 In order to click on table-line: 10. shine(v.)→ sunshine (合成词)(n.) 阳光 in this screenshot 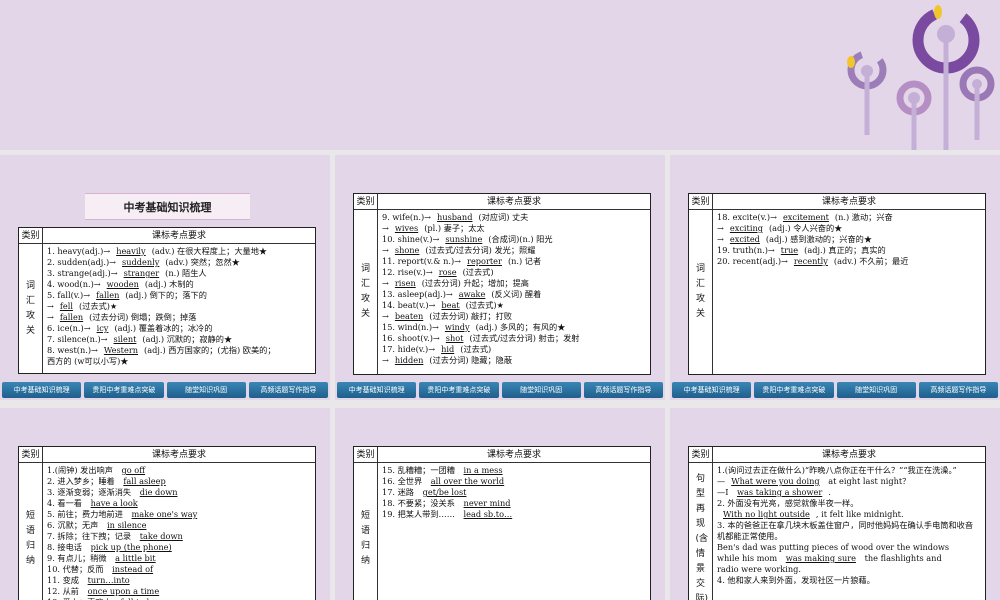, I will do `click(514, 239)`.